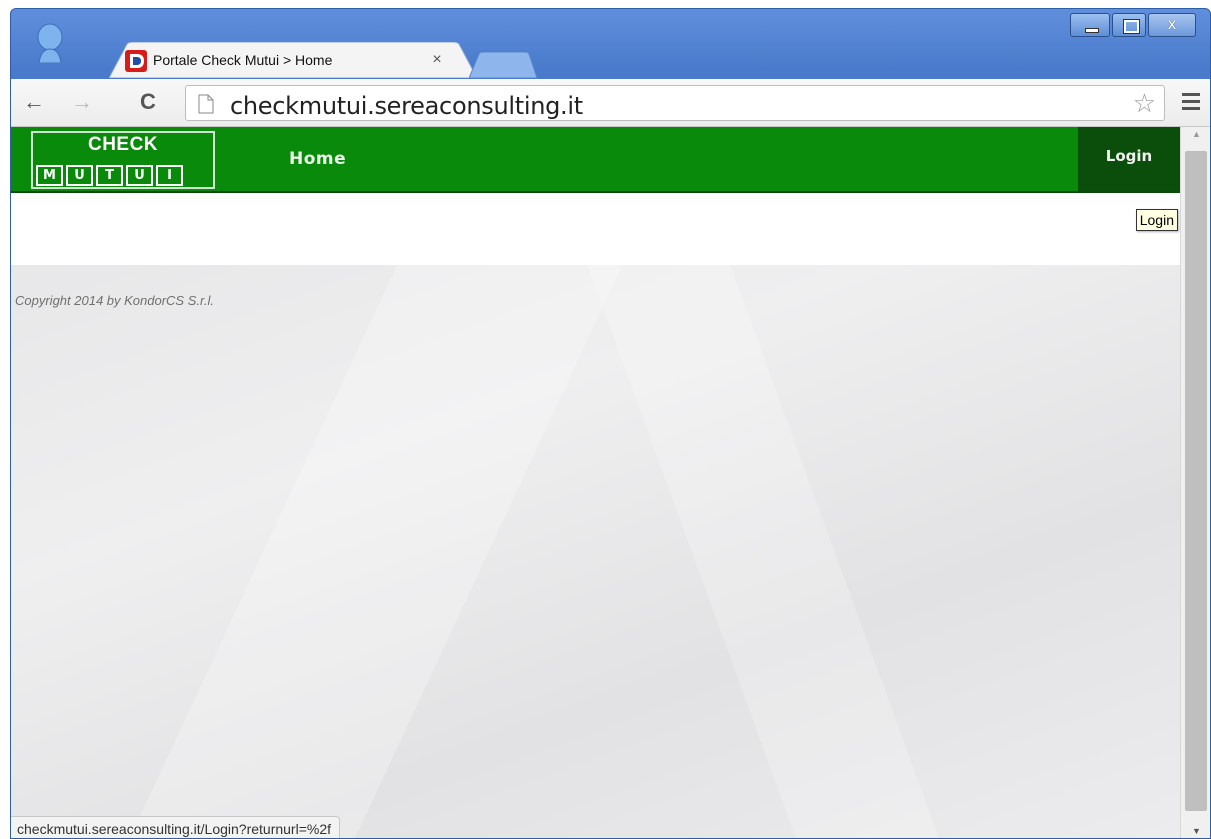 The width and height of the screenshot is (1211, 839). I want to click on title-bar: Portale Check Mutui > Home × x, so click(610, 44).